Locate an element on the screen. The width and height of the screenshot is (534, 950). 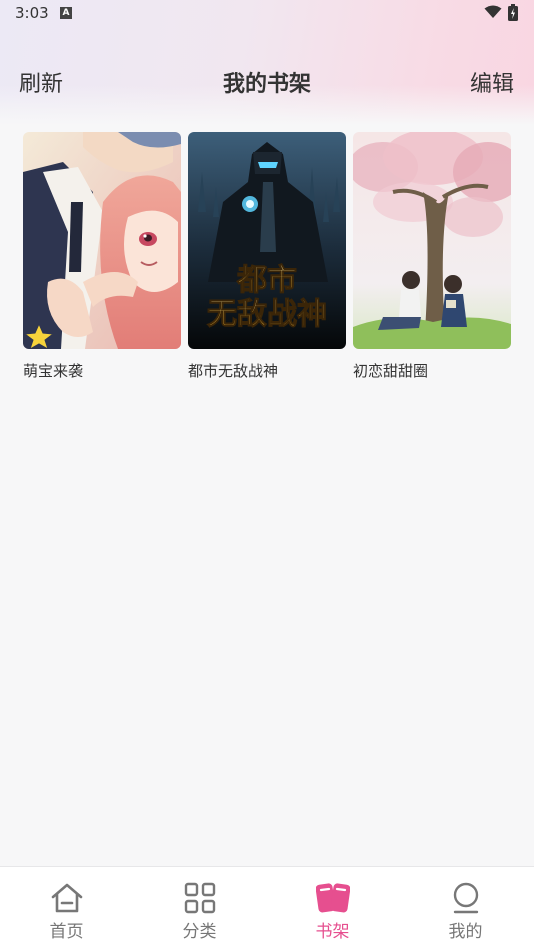
book-item: 都市 无敌战神 都市无敌战神 is located at coordinates (267, 256).